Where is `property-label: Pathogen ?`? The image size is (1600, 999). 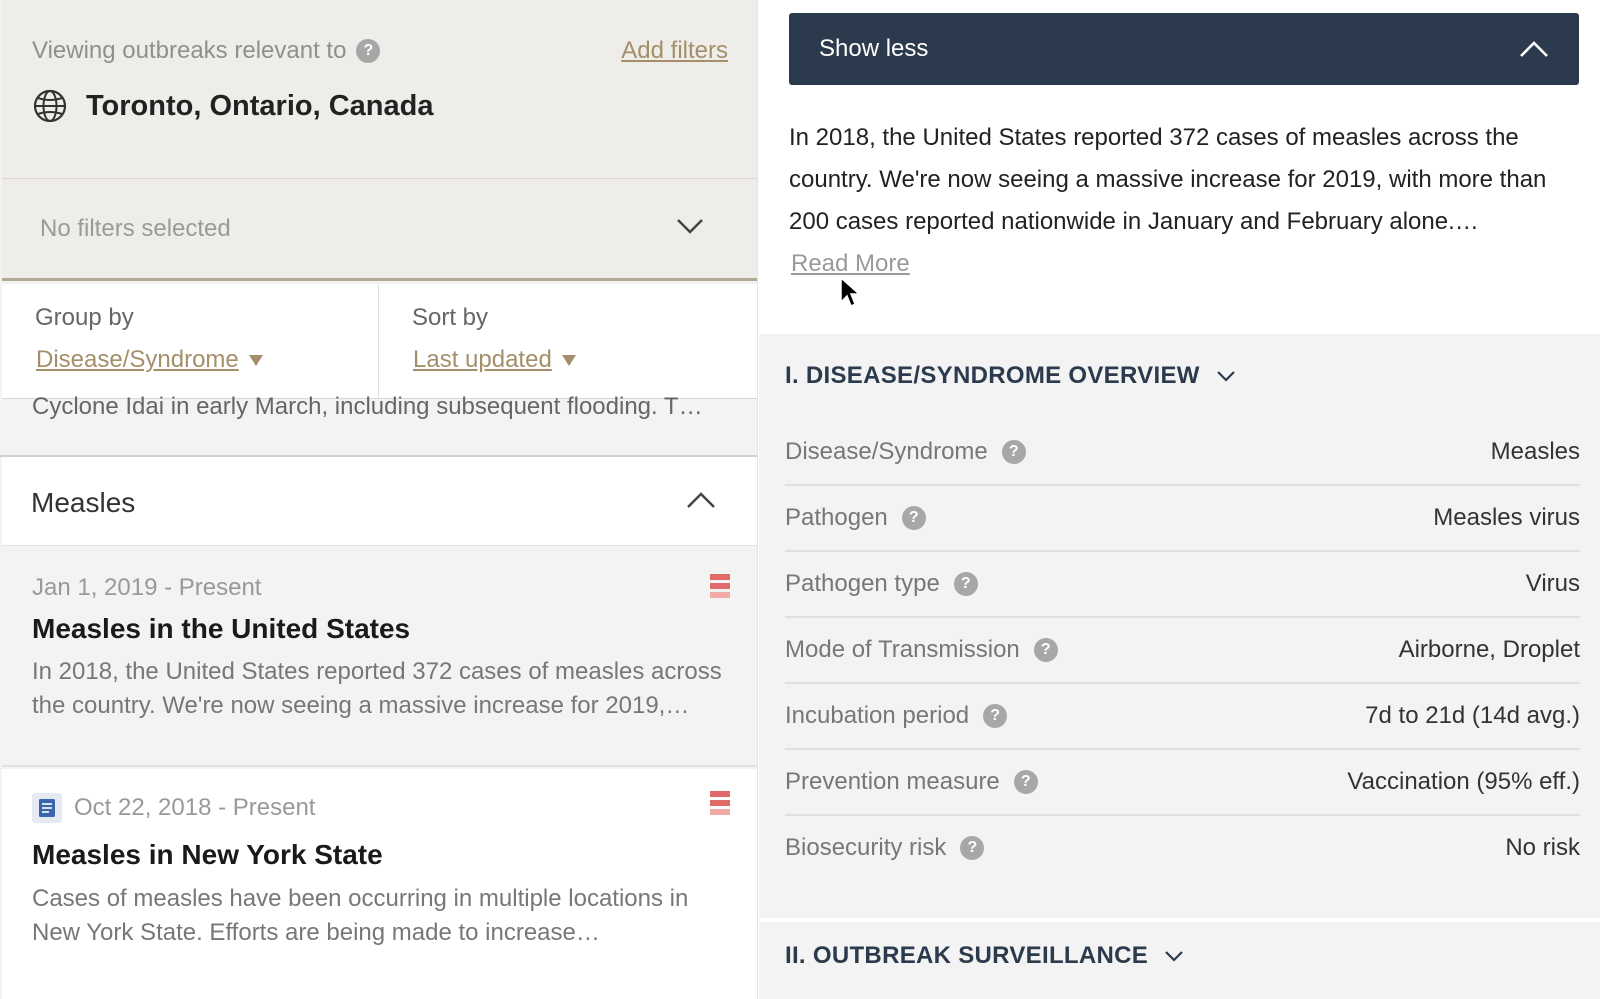
property-label: Pathogen ? is located at coordinates (855, 518).